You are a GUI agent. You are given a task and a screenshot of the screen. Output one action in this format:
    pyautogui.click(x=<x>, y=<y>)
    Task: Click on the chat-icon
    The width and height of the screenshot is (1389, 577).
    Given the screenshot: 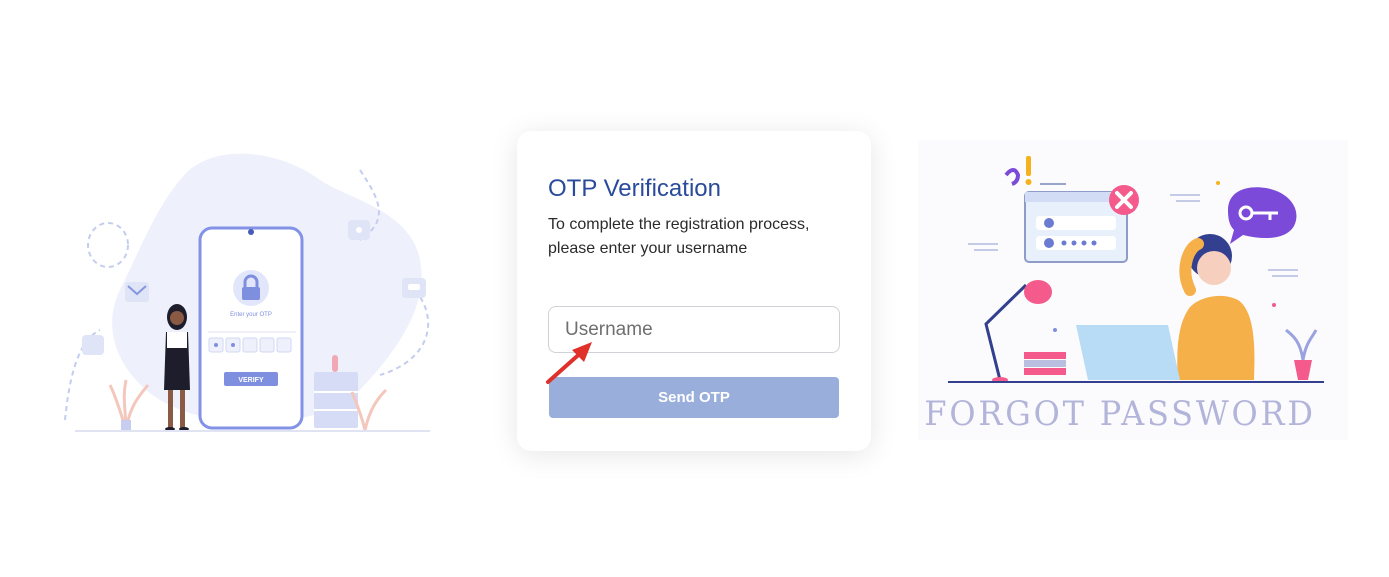 What is the action you would take?
    pyautogui.click(x=414, y=288)
    